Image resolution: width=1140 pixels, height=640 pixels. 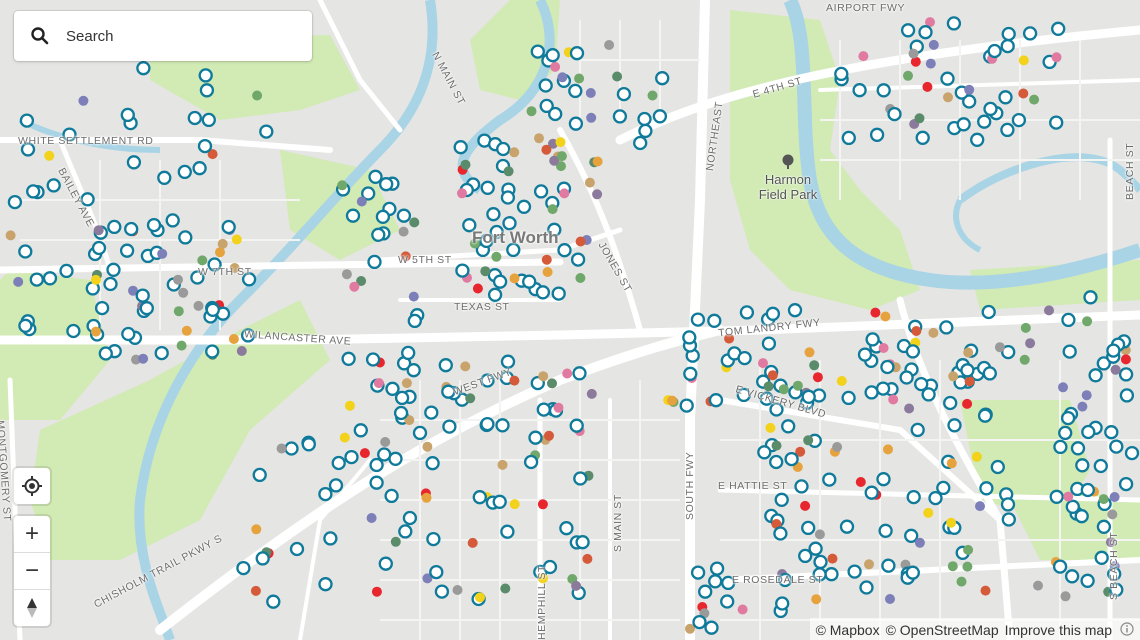 What do you see at coordinates (32, 570) in the screenshot?
I see `zoom-out-button: −` at bounding box center [32, 570].